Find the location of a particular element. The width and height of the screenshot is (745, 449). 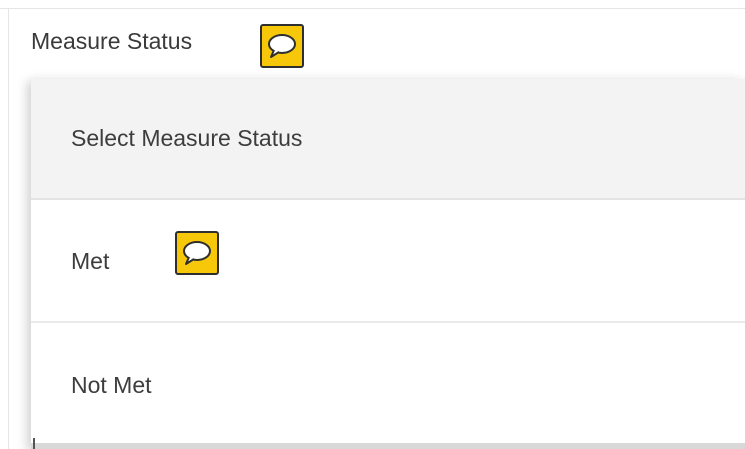

measure-status-label: Measure Status is located at coordinates (112, 41).